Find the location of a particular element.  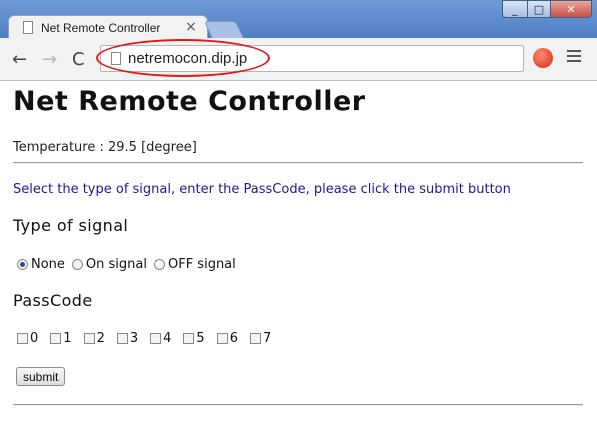

passcode-checkbox-group: 0 1 2 3 4 5 6 7 is located at coordinates (150, 338).